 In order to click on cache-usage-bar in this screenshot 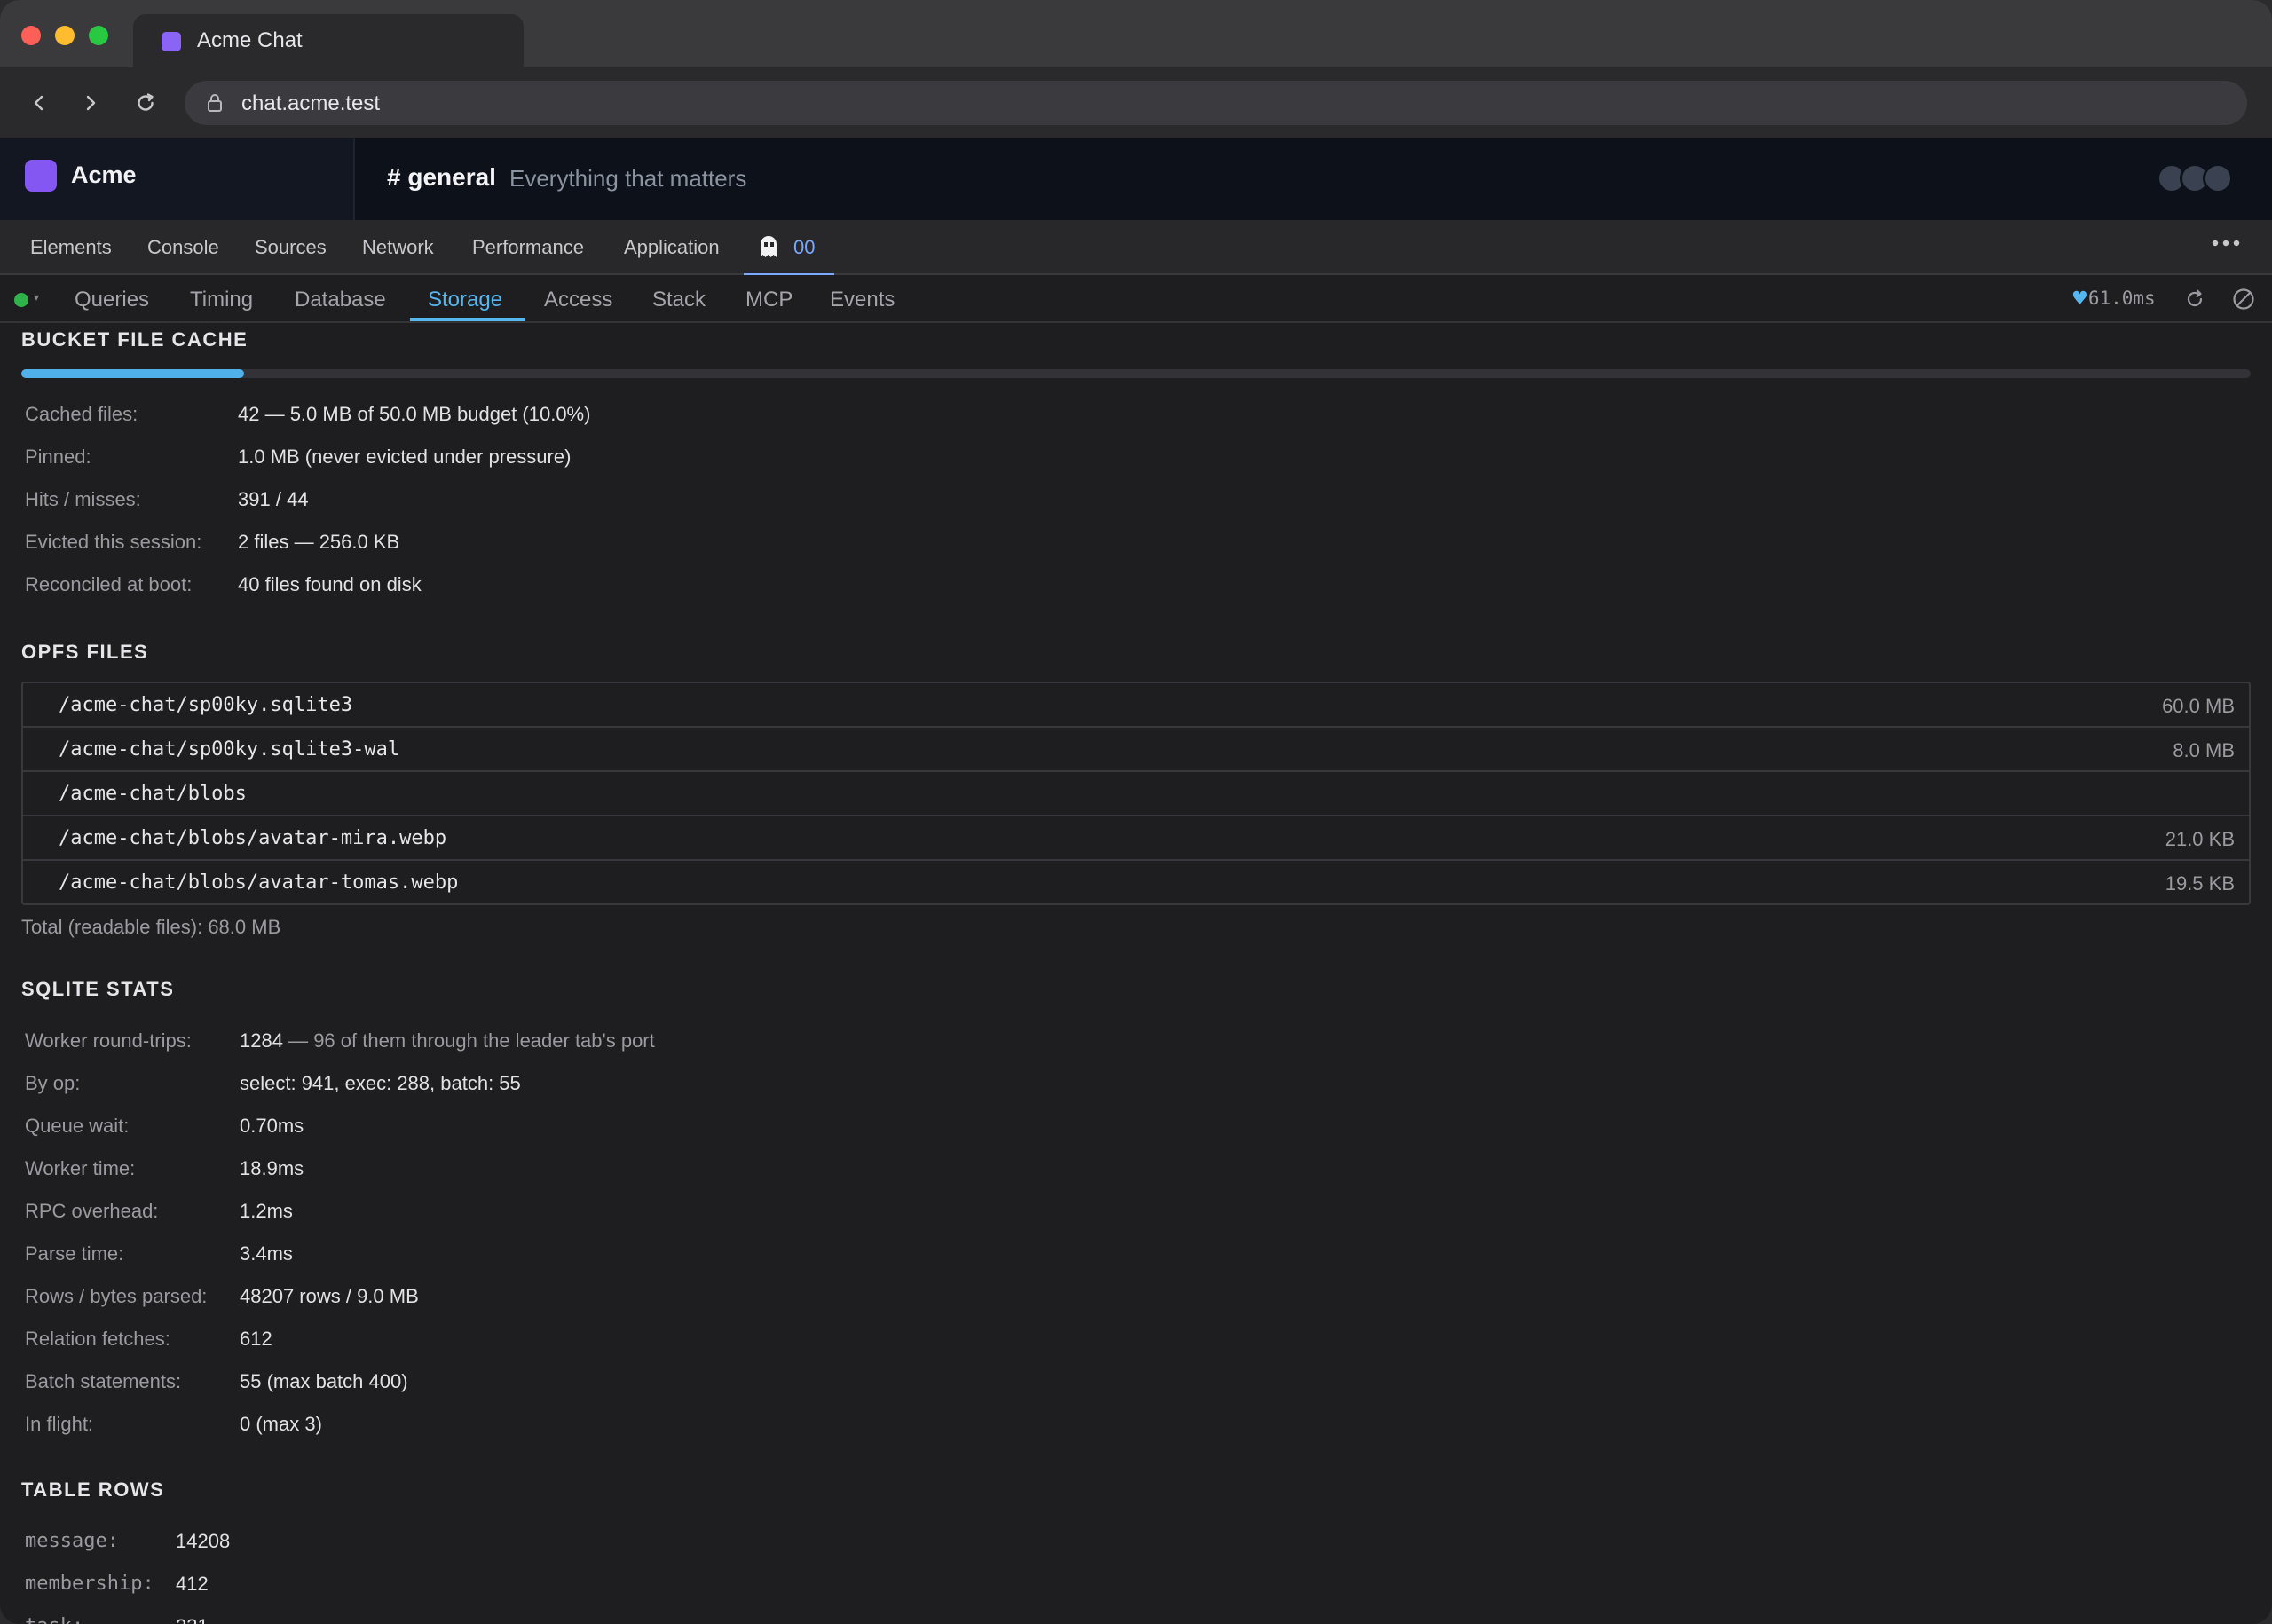, I will do `click(1136, 374)`.